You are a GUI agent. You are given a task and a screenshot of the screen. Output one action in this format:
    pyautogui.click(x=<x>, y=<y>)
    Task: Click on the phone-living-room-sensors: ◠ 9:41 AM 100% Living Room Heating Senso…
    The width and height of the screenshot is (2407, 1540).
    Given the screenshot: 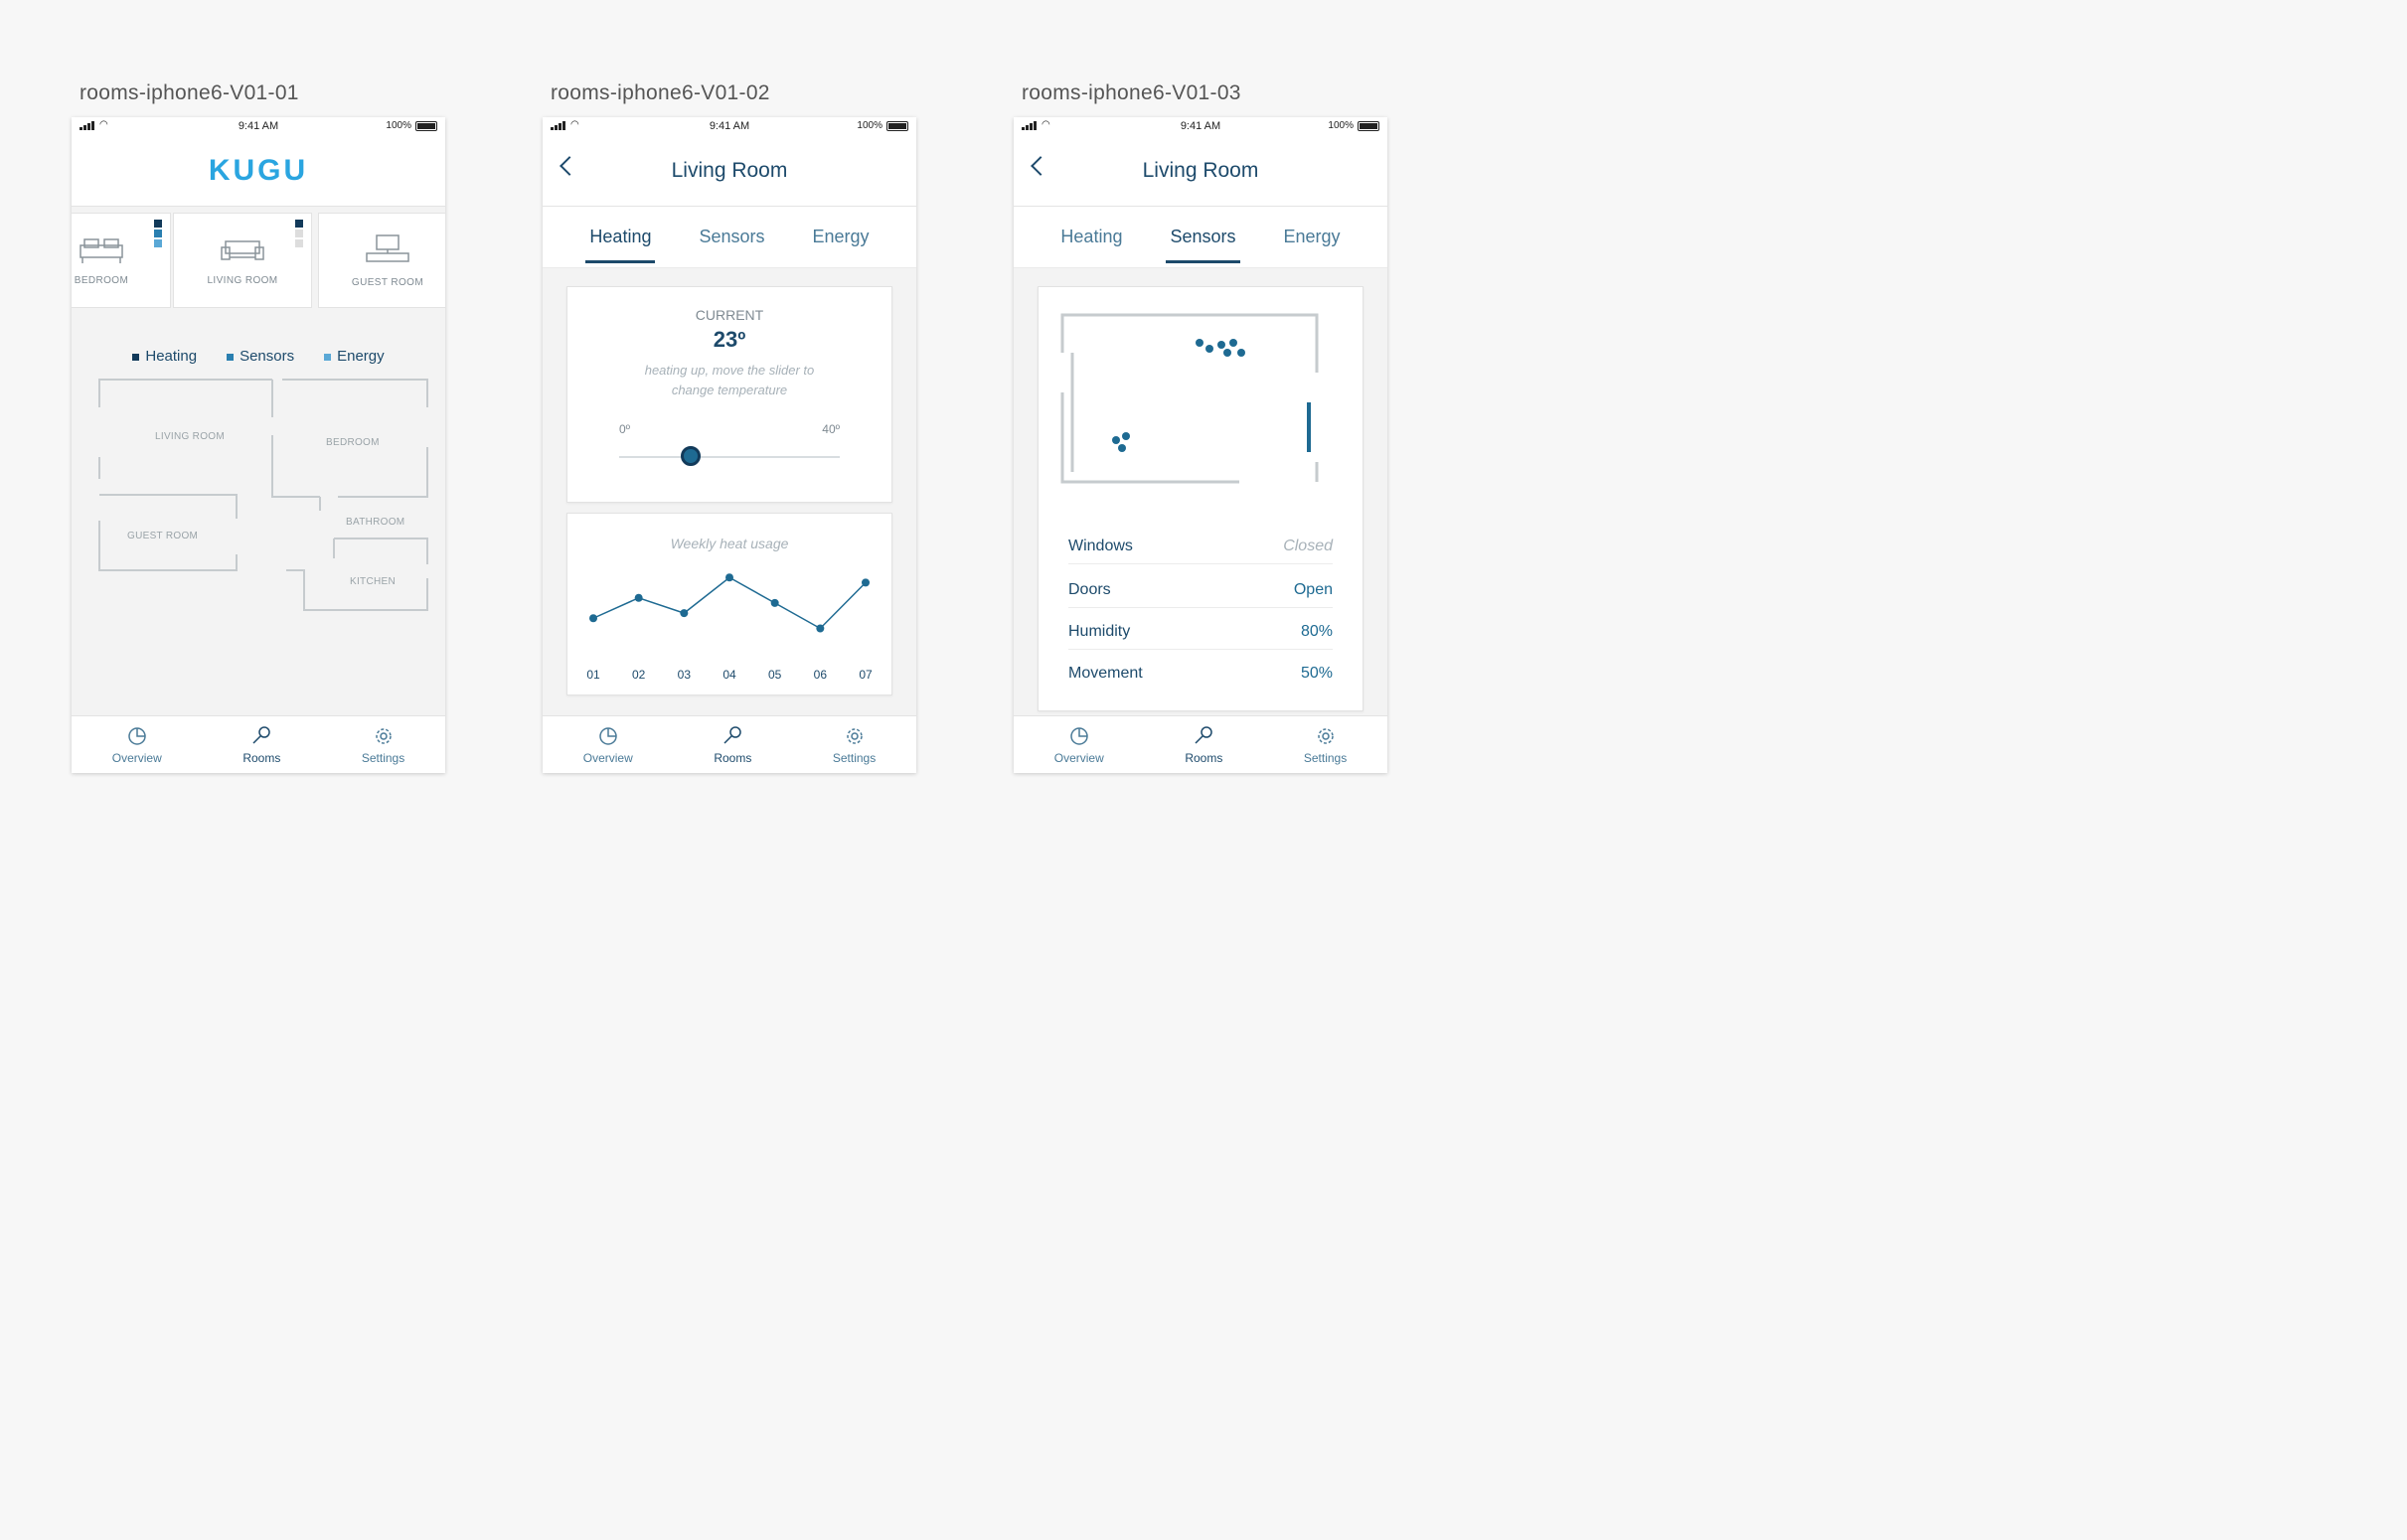 What is the action you would take?
    pyautogui.click(x=1200, y=445)
    